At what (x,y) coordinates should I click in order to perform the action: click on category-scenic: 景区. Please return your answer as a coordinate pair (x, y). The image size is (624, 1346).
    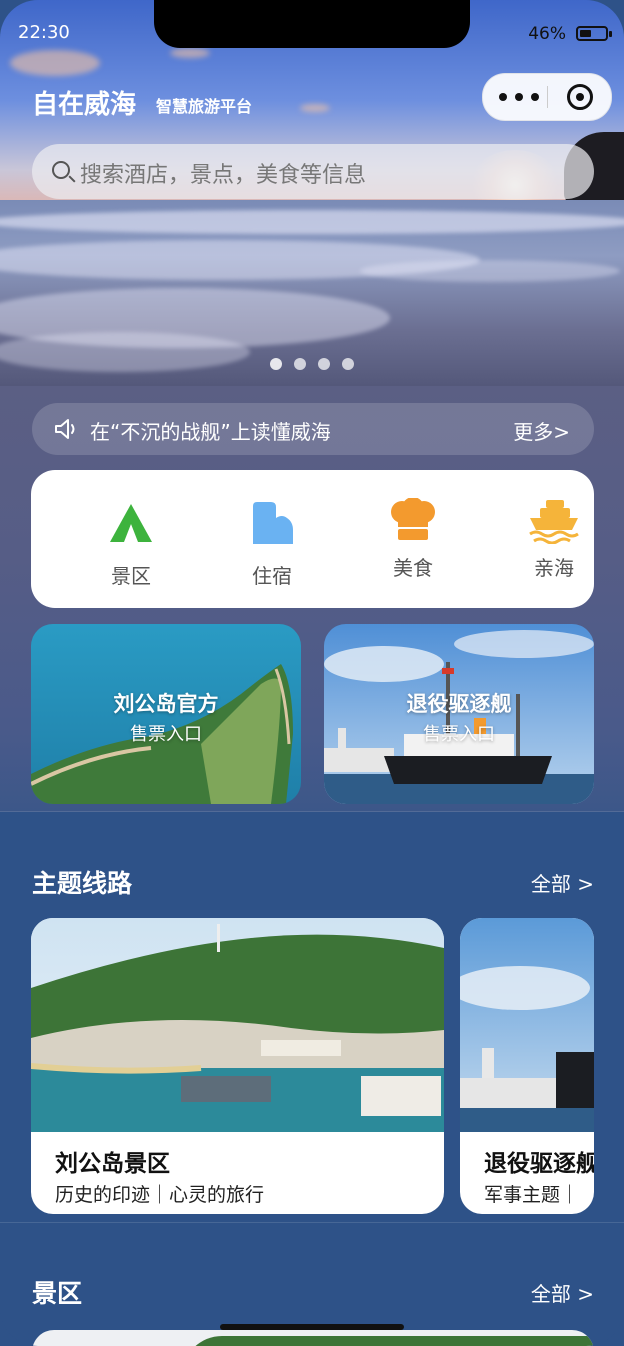
    Looking at the image, I should click on (131, 542).